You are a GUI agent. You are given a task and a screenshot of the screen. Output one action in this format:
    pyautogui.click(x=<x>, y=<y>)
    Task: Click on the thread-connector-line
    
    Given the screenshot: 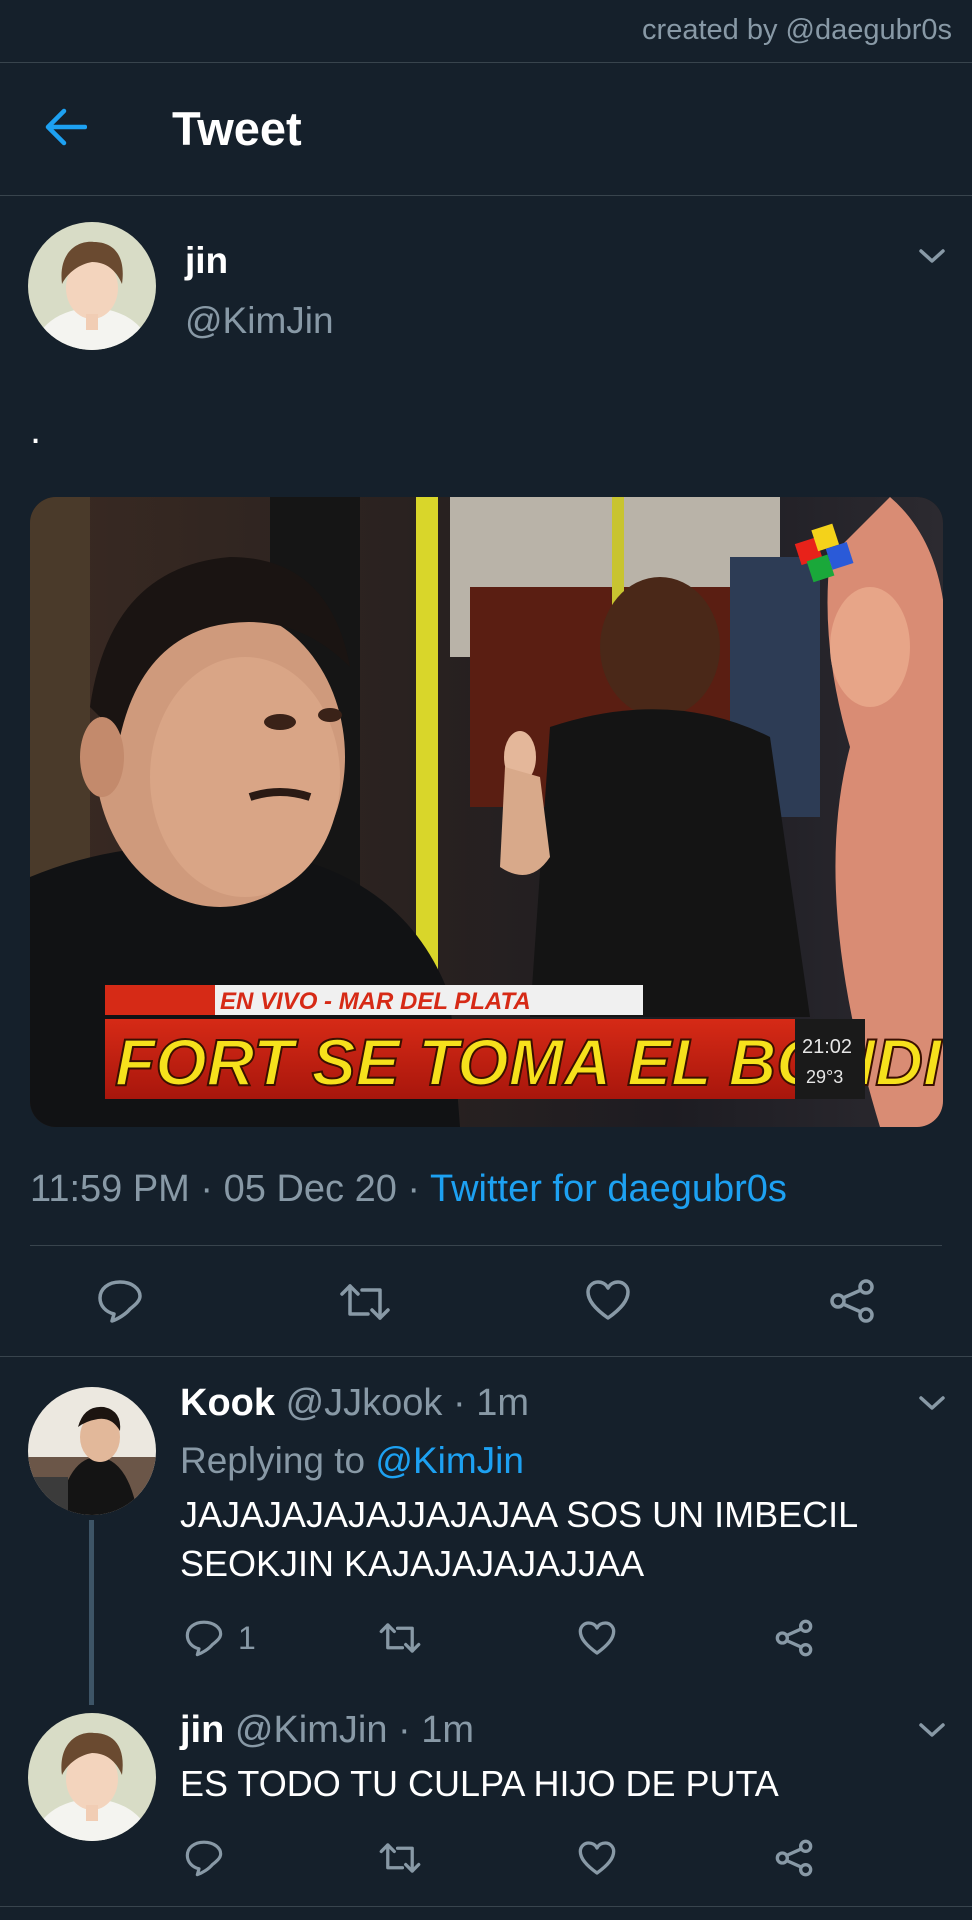 What is the action you would take?
    pyautogui.click(x=91, y=1612)
    